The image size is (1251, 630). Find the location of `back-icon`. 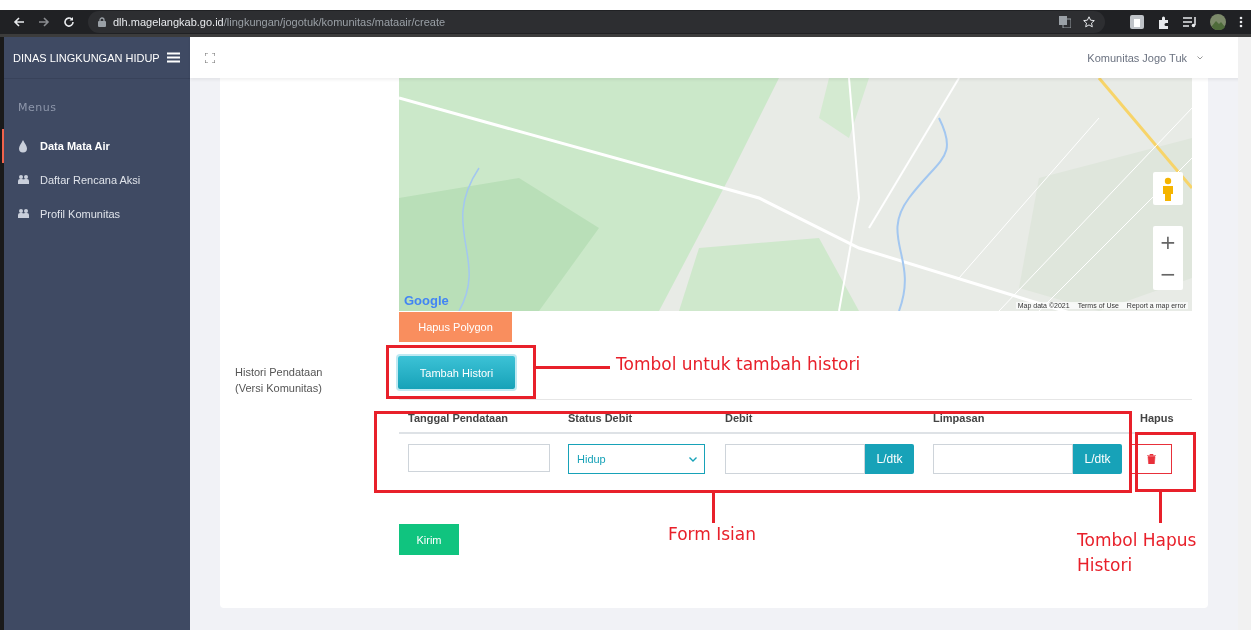

back-icon is located at coordinates (19, 22).